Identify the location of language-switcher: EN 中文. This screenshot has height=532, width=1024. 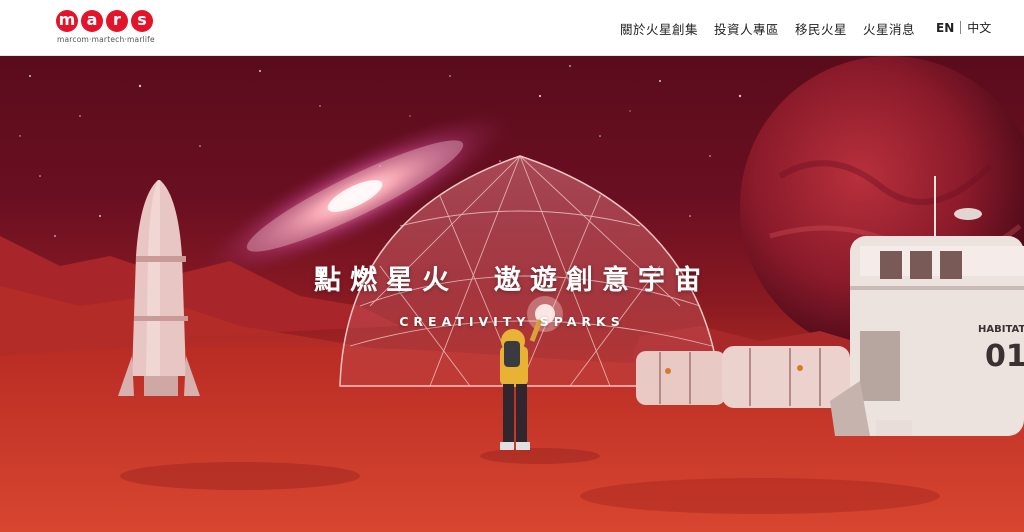
(963, 27).